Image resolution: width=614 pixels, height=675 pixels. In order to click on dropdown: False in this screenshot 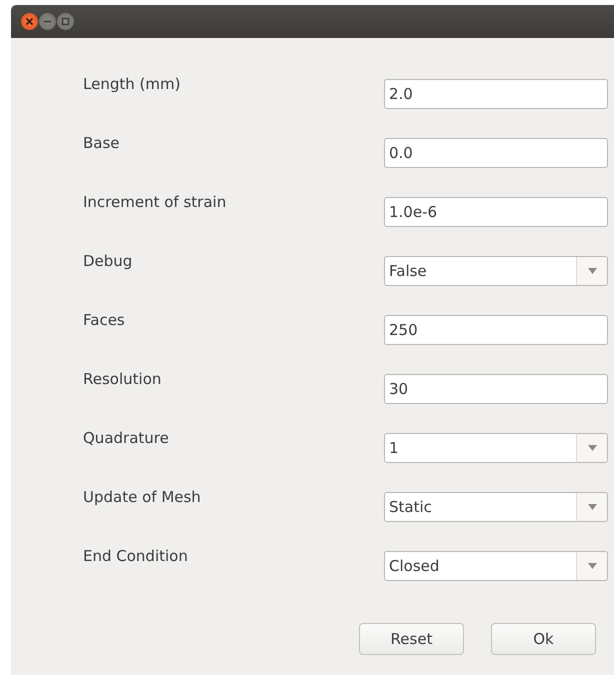, I will do `click(496, 271)`.